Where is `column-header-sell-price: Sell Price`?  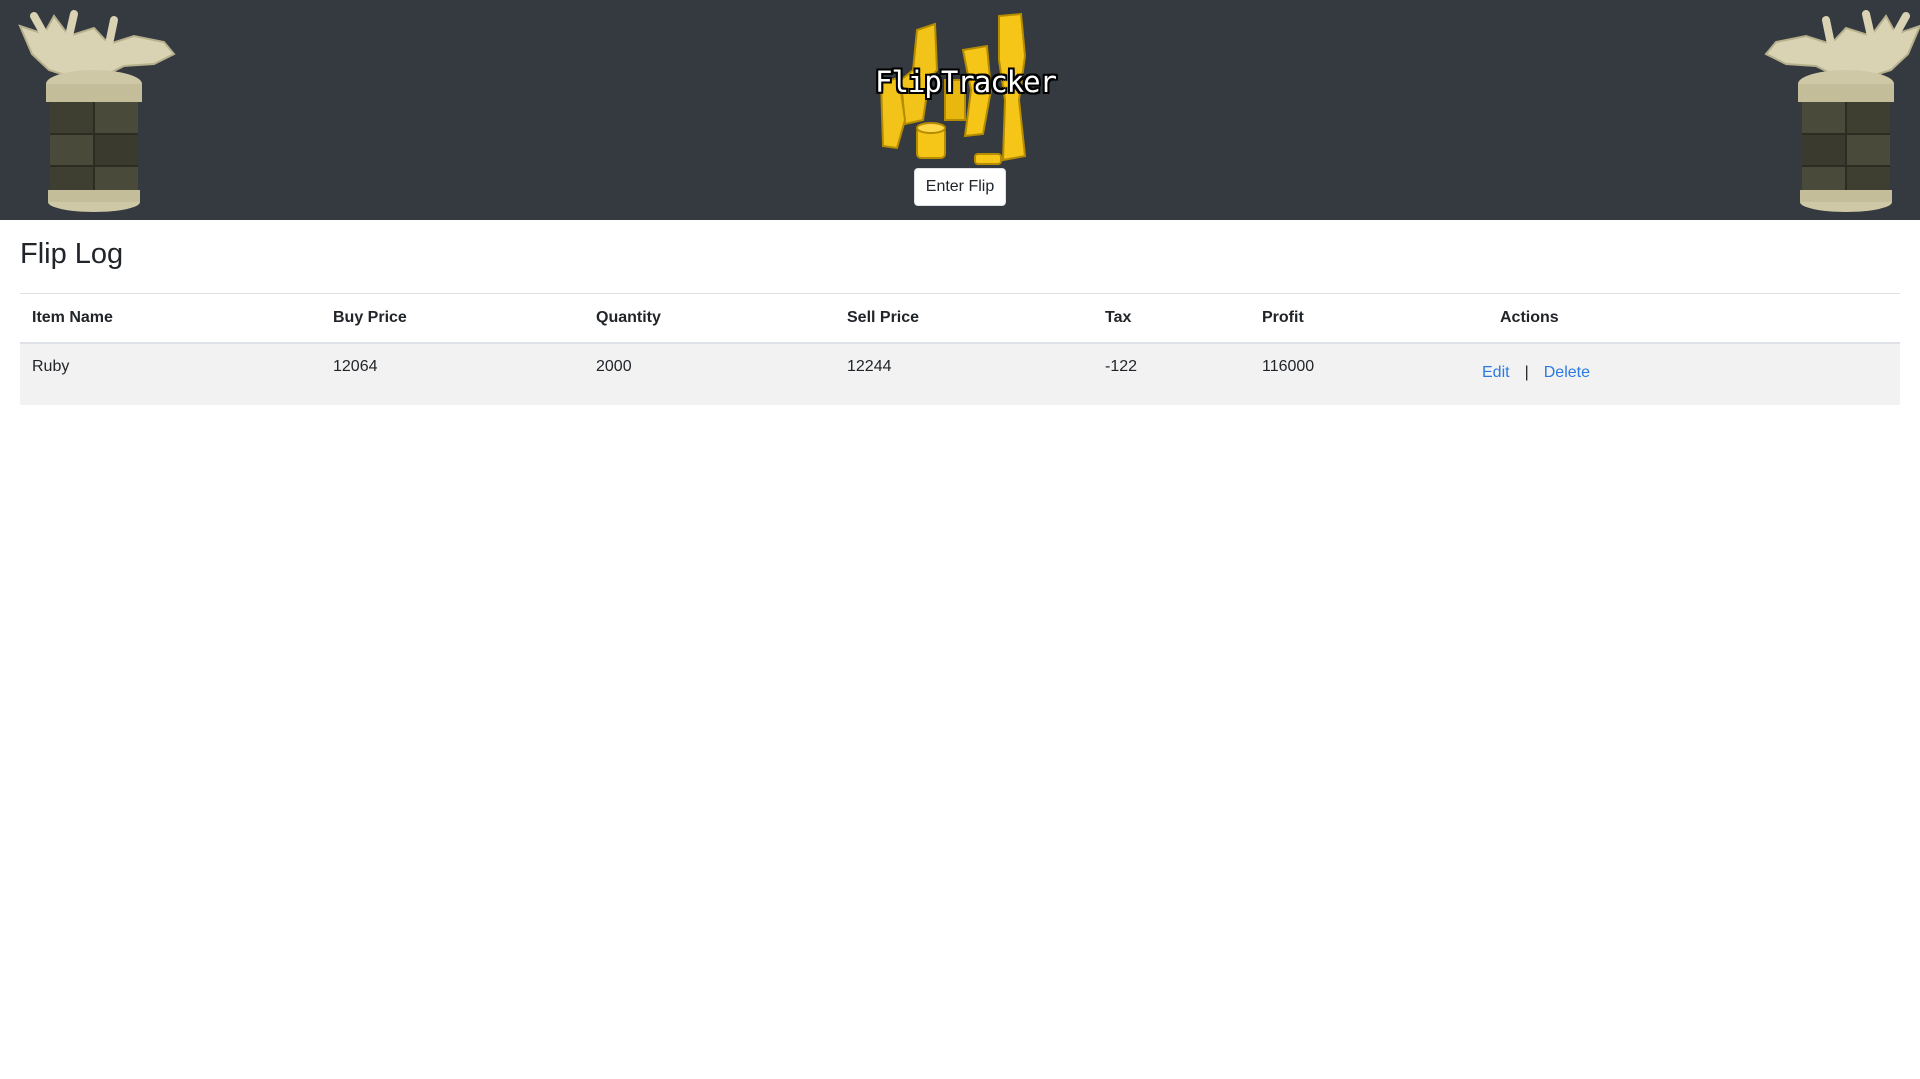 column-header-sell-price: Sell Price is located at coordinates (964, 318).